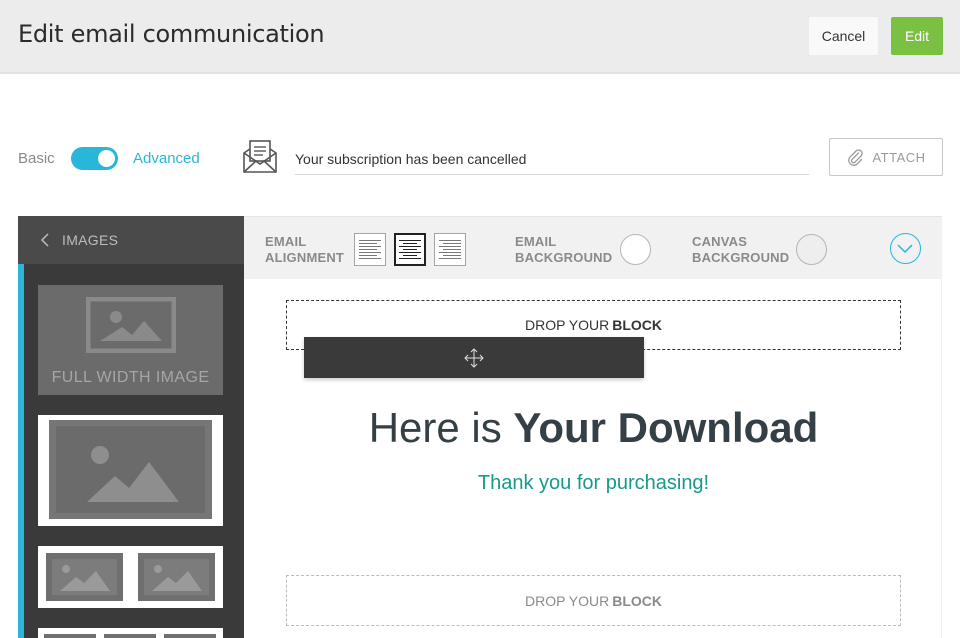 This screenshot has height=638, width=960. Describe the element at coordinates (130, 377) in the screenshot. I see `full-width-image-label: FULL WIDTH IMAGE` at that location.